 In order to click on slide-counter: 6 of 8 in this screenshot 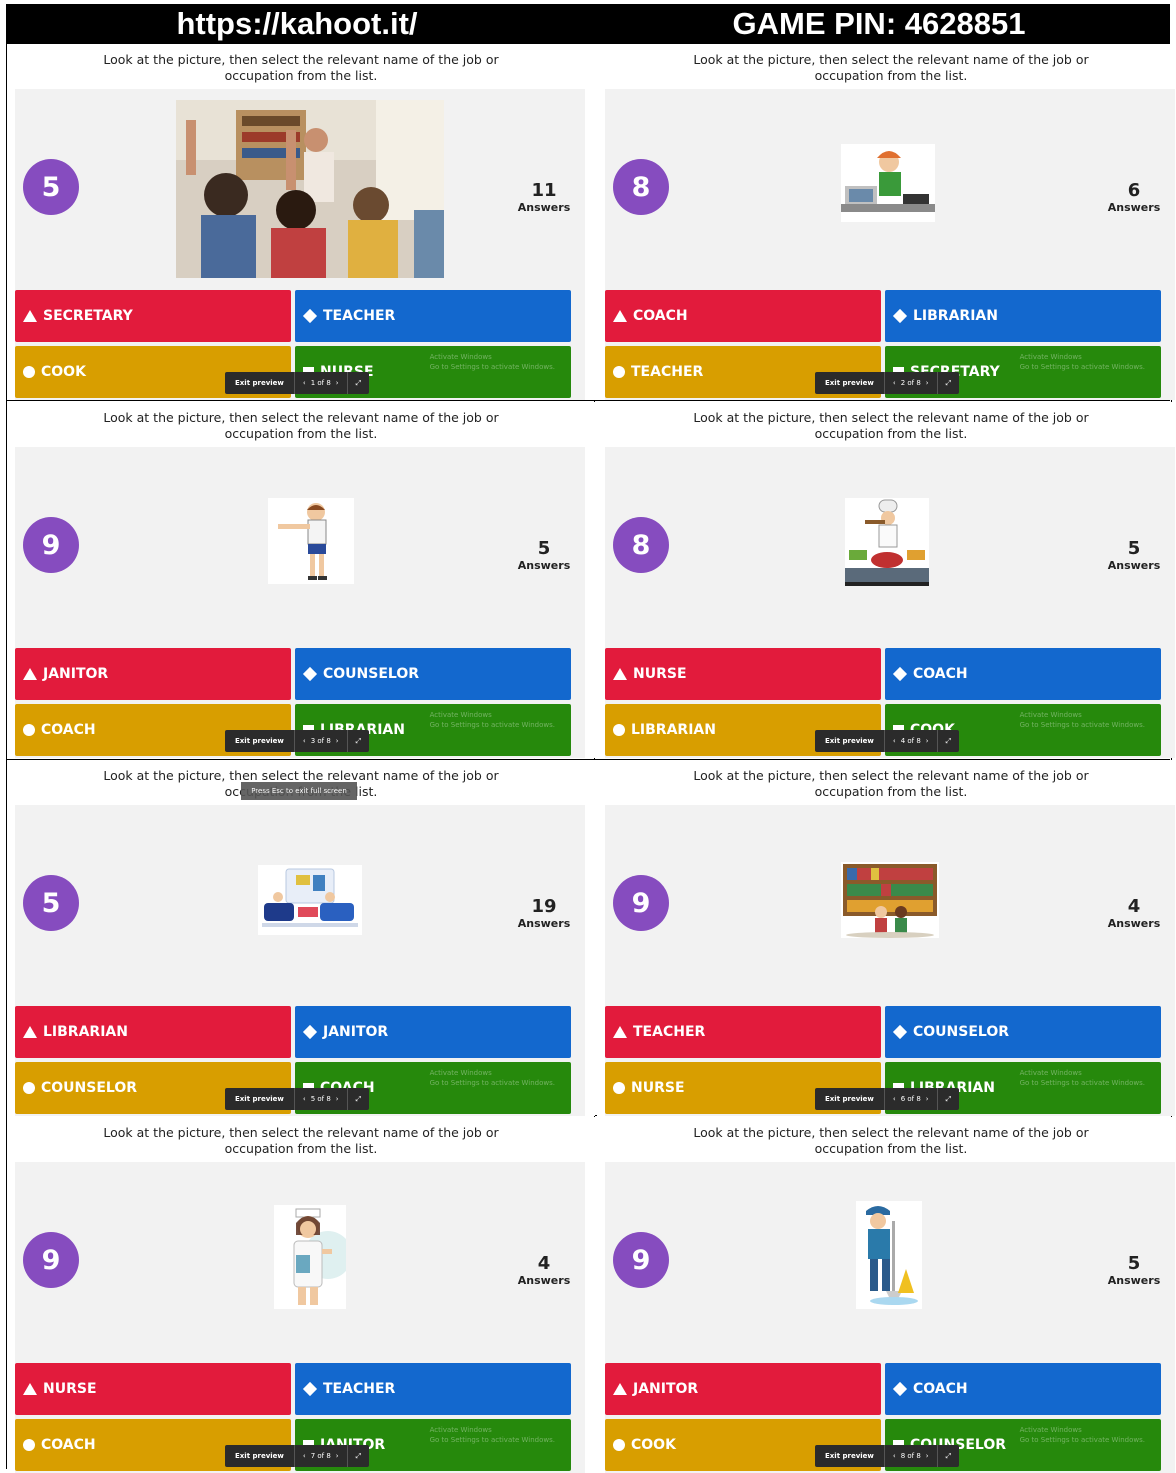, I will do `click(910, 1099)`.